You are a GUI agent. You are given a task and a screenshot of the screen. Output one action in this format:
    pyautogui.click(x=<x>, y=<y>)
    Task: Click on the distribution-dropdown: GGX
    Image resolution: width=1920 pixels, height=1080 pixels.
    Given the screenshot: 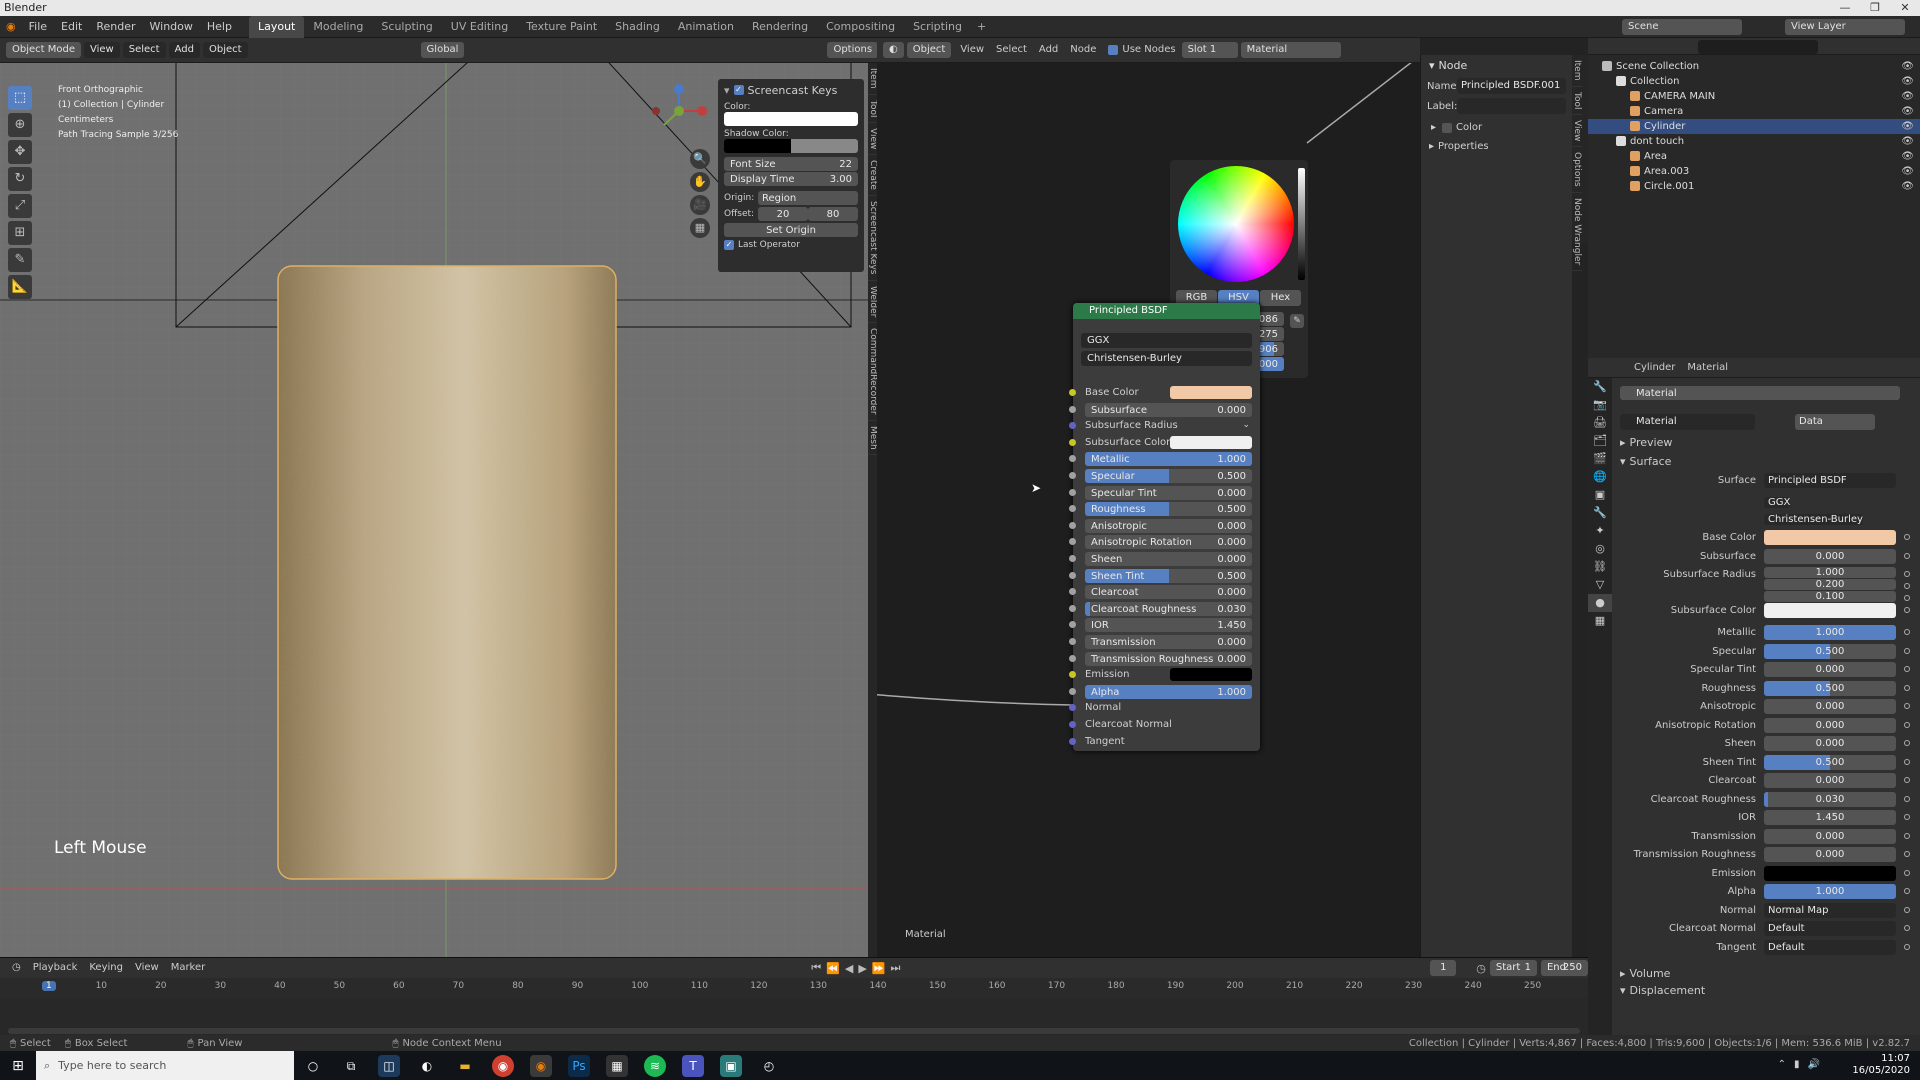 What is the action you would take?
    pyautogui.click(x=1166, y=340)
    